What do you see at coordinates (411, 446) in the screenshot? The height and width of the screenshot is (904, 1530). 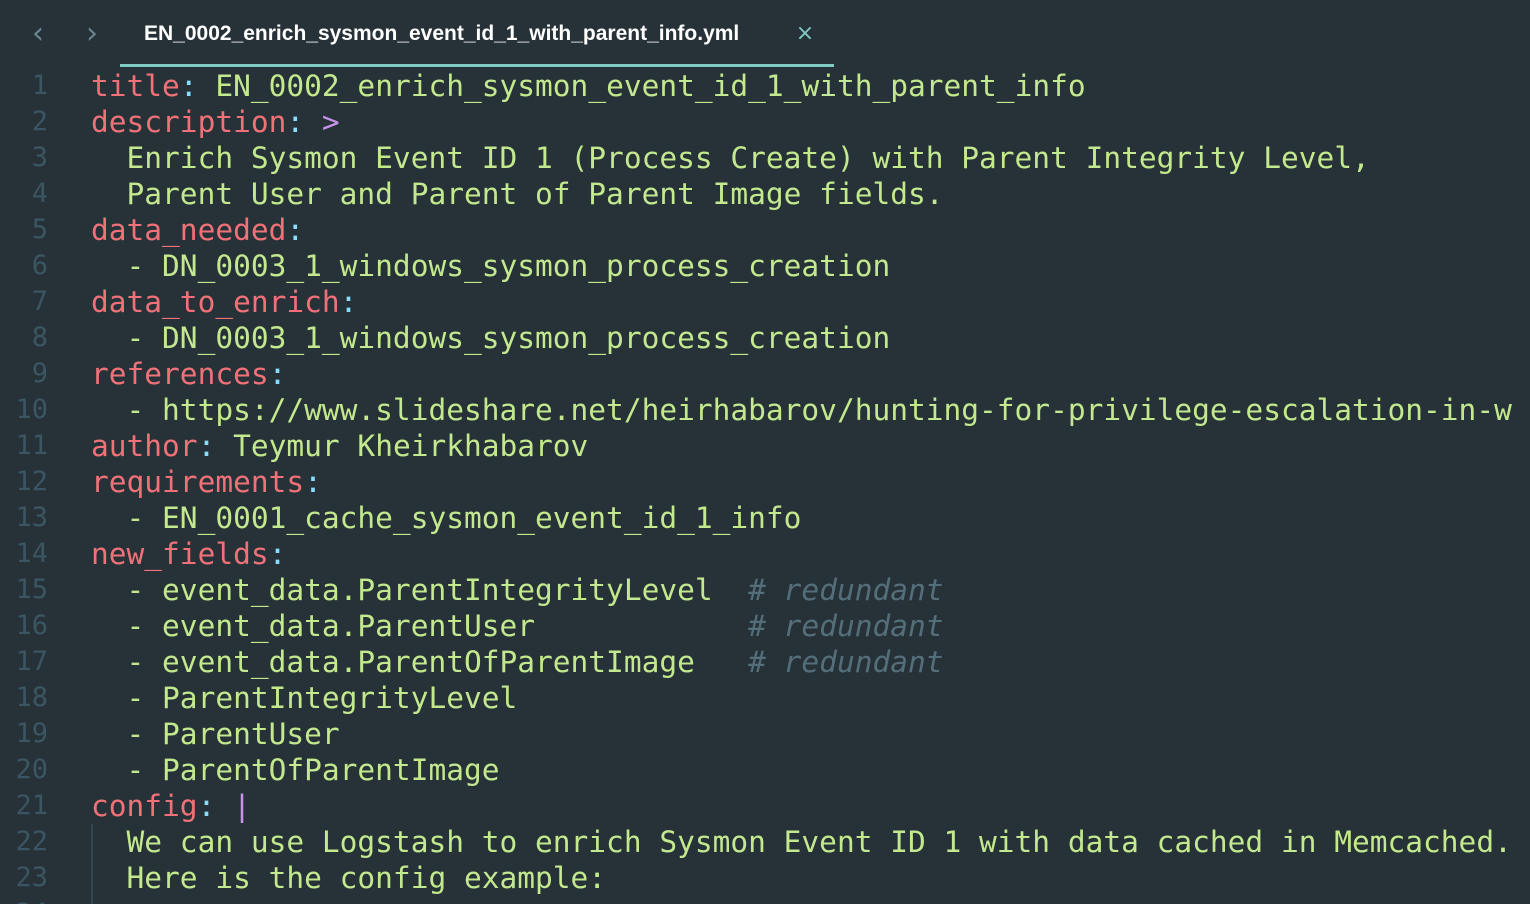 I see `yaml-value: Teymur Kheirkhabarov` at bounding box center [411, 446].